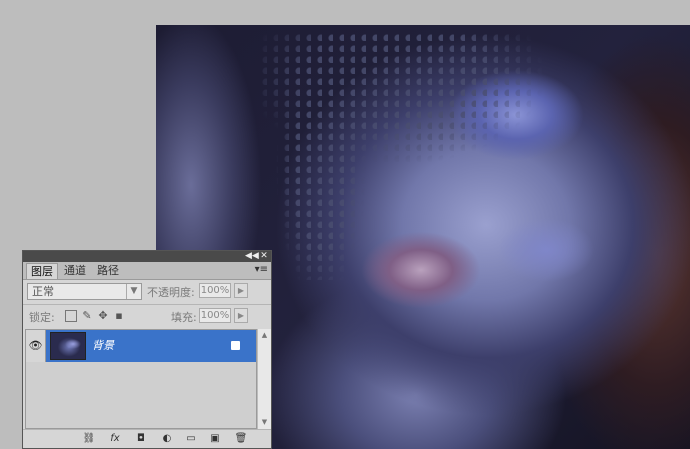 Image resolution: width=690 pixels, height=449 pixels. What do you see at coordinates (115, 439) in the screenshot?
I see `fx-icon: fx` at bounding box center [115, 439].